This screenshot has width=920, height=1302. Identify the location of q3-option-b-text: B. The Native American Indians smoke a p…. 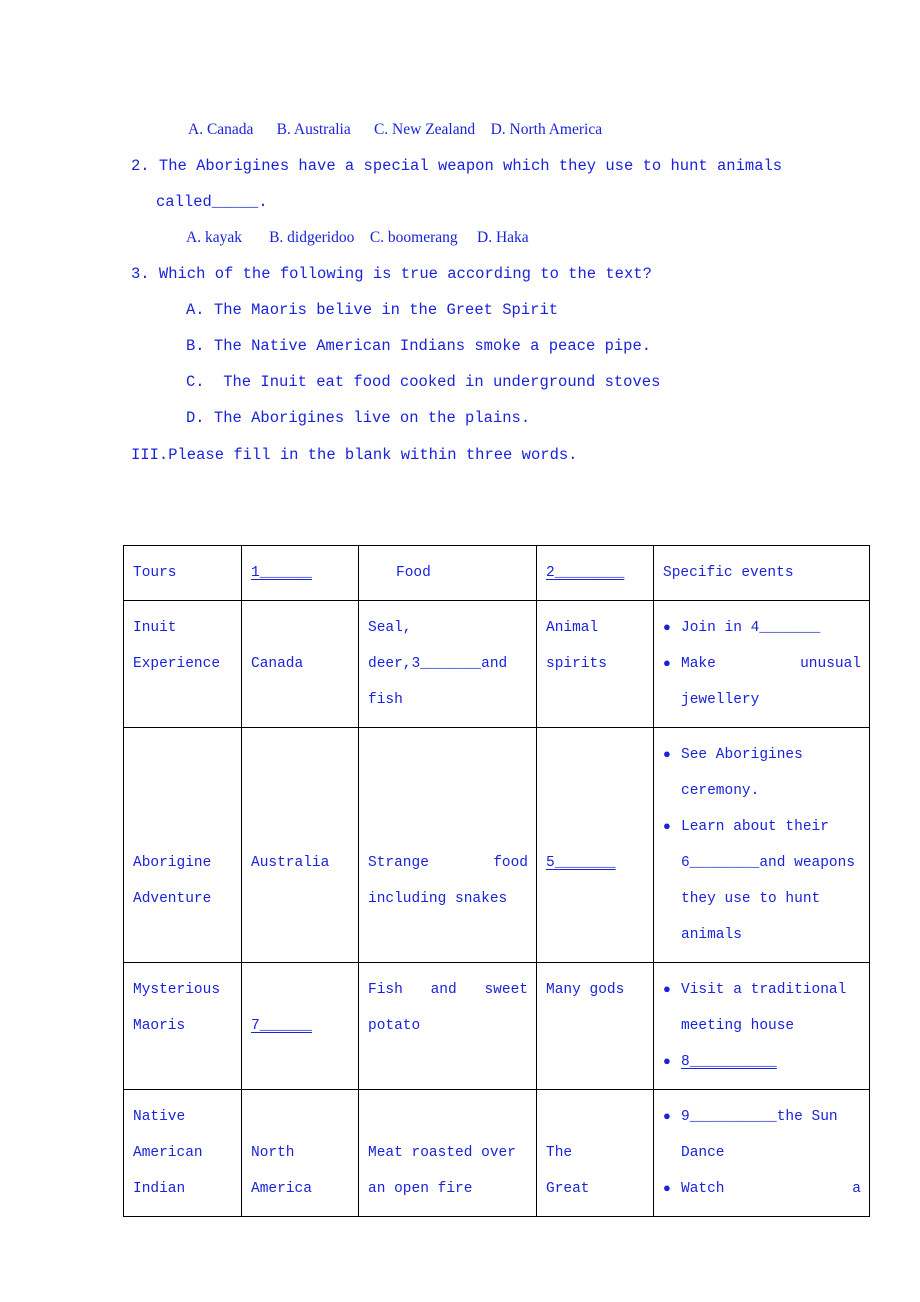
(419, 346).